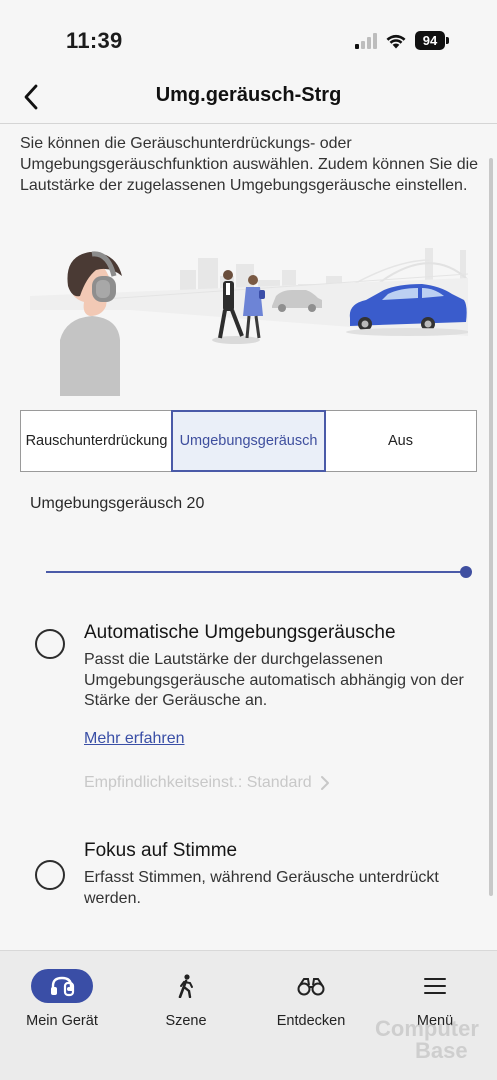 The width and height of the screenshot is (497, 1080). Describe the element at coordinates (366, 40) in the screenshot. I see `cellular-signal-icon` at that location.